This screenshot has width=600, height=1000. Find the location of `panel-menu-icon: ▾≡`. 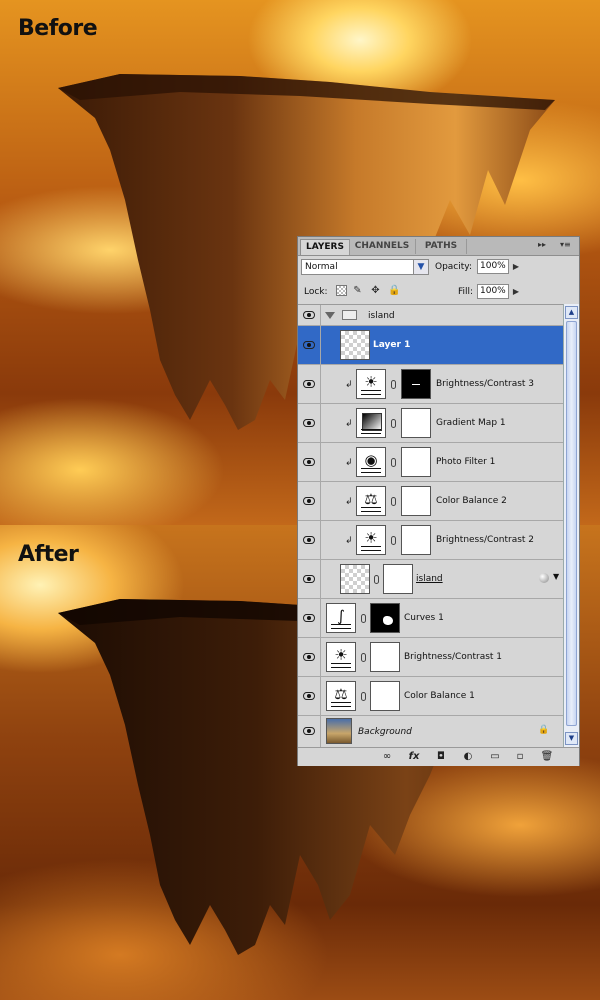

panel-menu-icon: ▾≡ is located at coordinates (565, 244).